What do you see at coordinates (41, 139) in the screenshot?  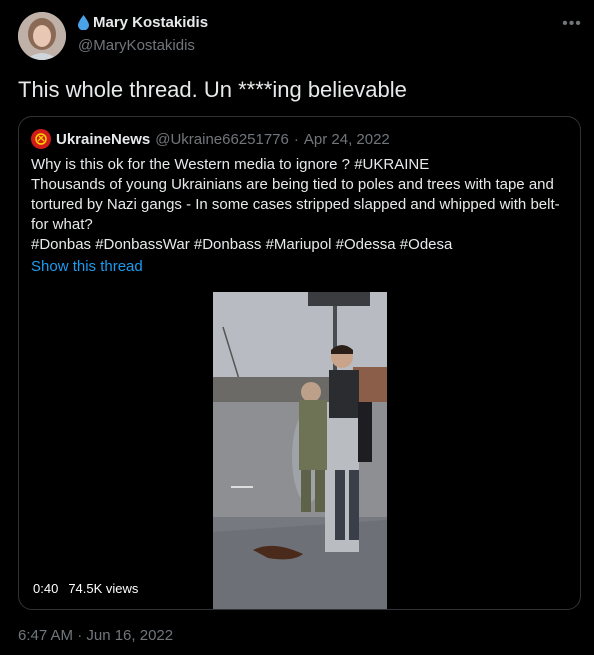 I see `quoted-avatar-icon` at bounding box center [41, 139].